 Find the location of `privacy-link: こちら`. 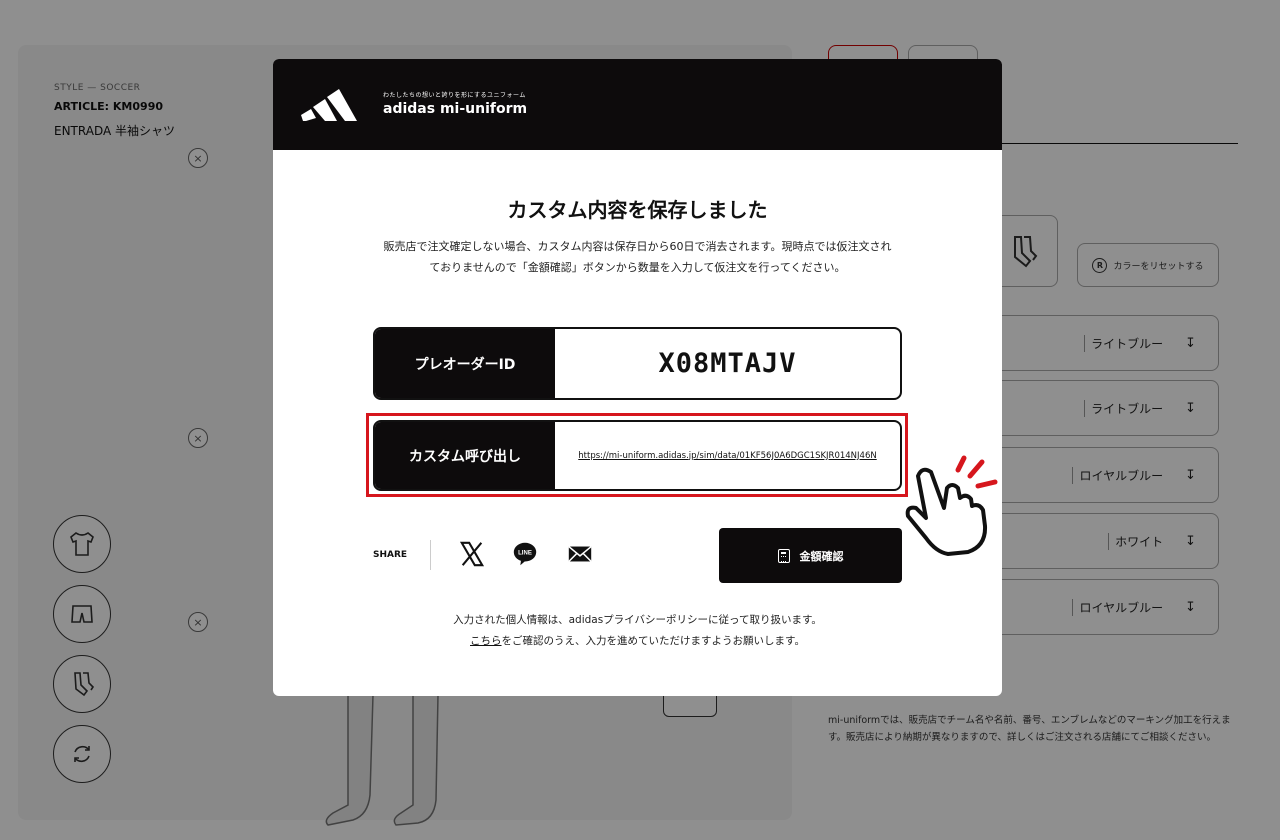

privacy-link: こちら is located at coordinates (486, 641).